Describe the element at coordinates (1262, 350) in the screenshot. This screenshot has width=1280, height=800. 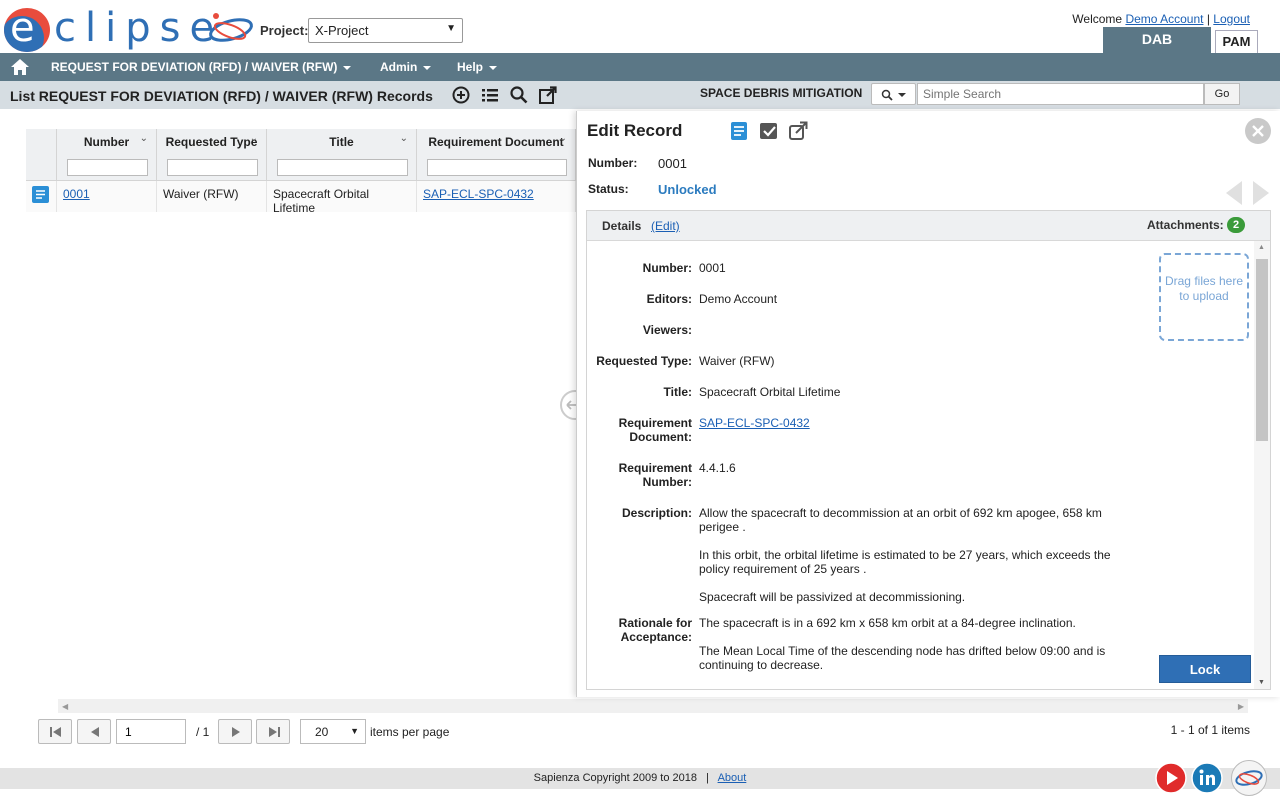
I see `scrollbar-thumb` at that location.